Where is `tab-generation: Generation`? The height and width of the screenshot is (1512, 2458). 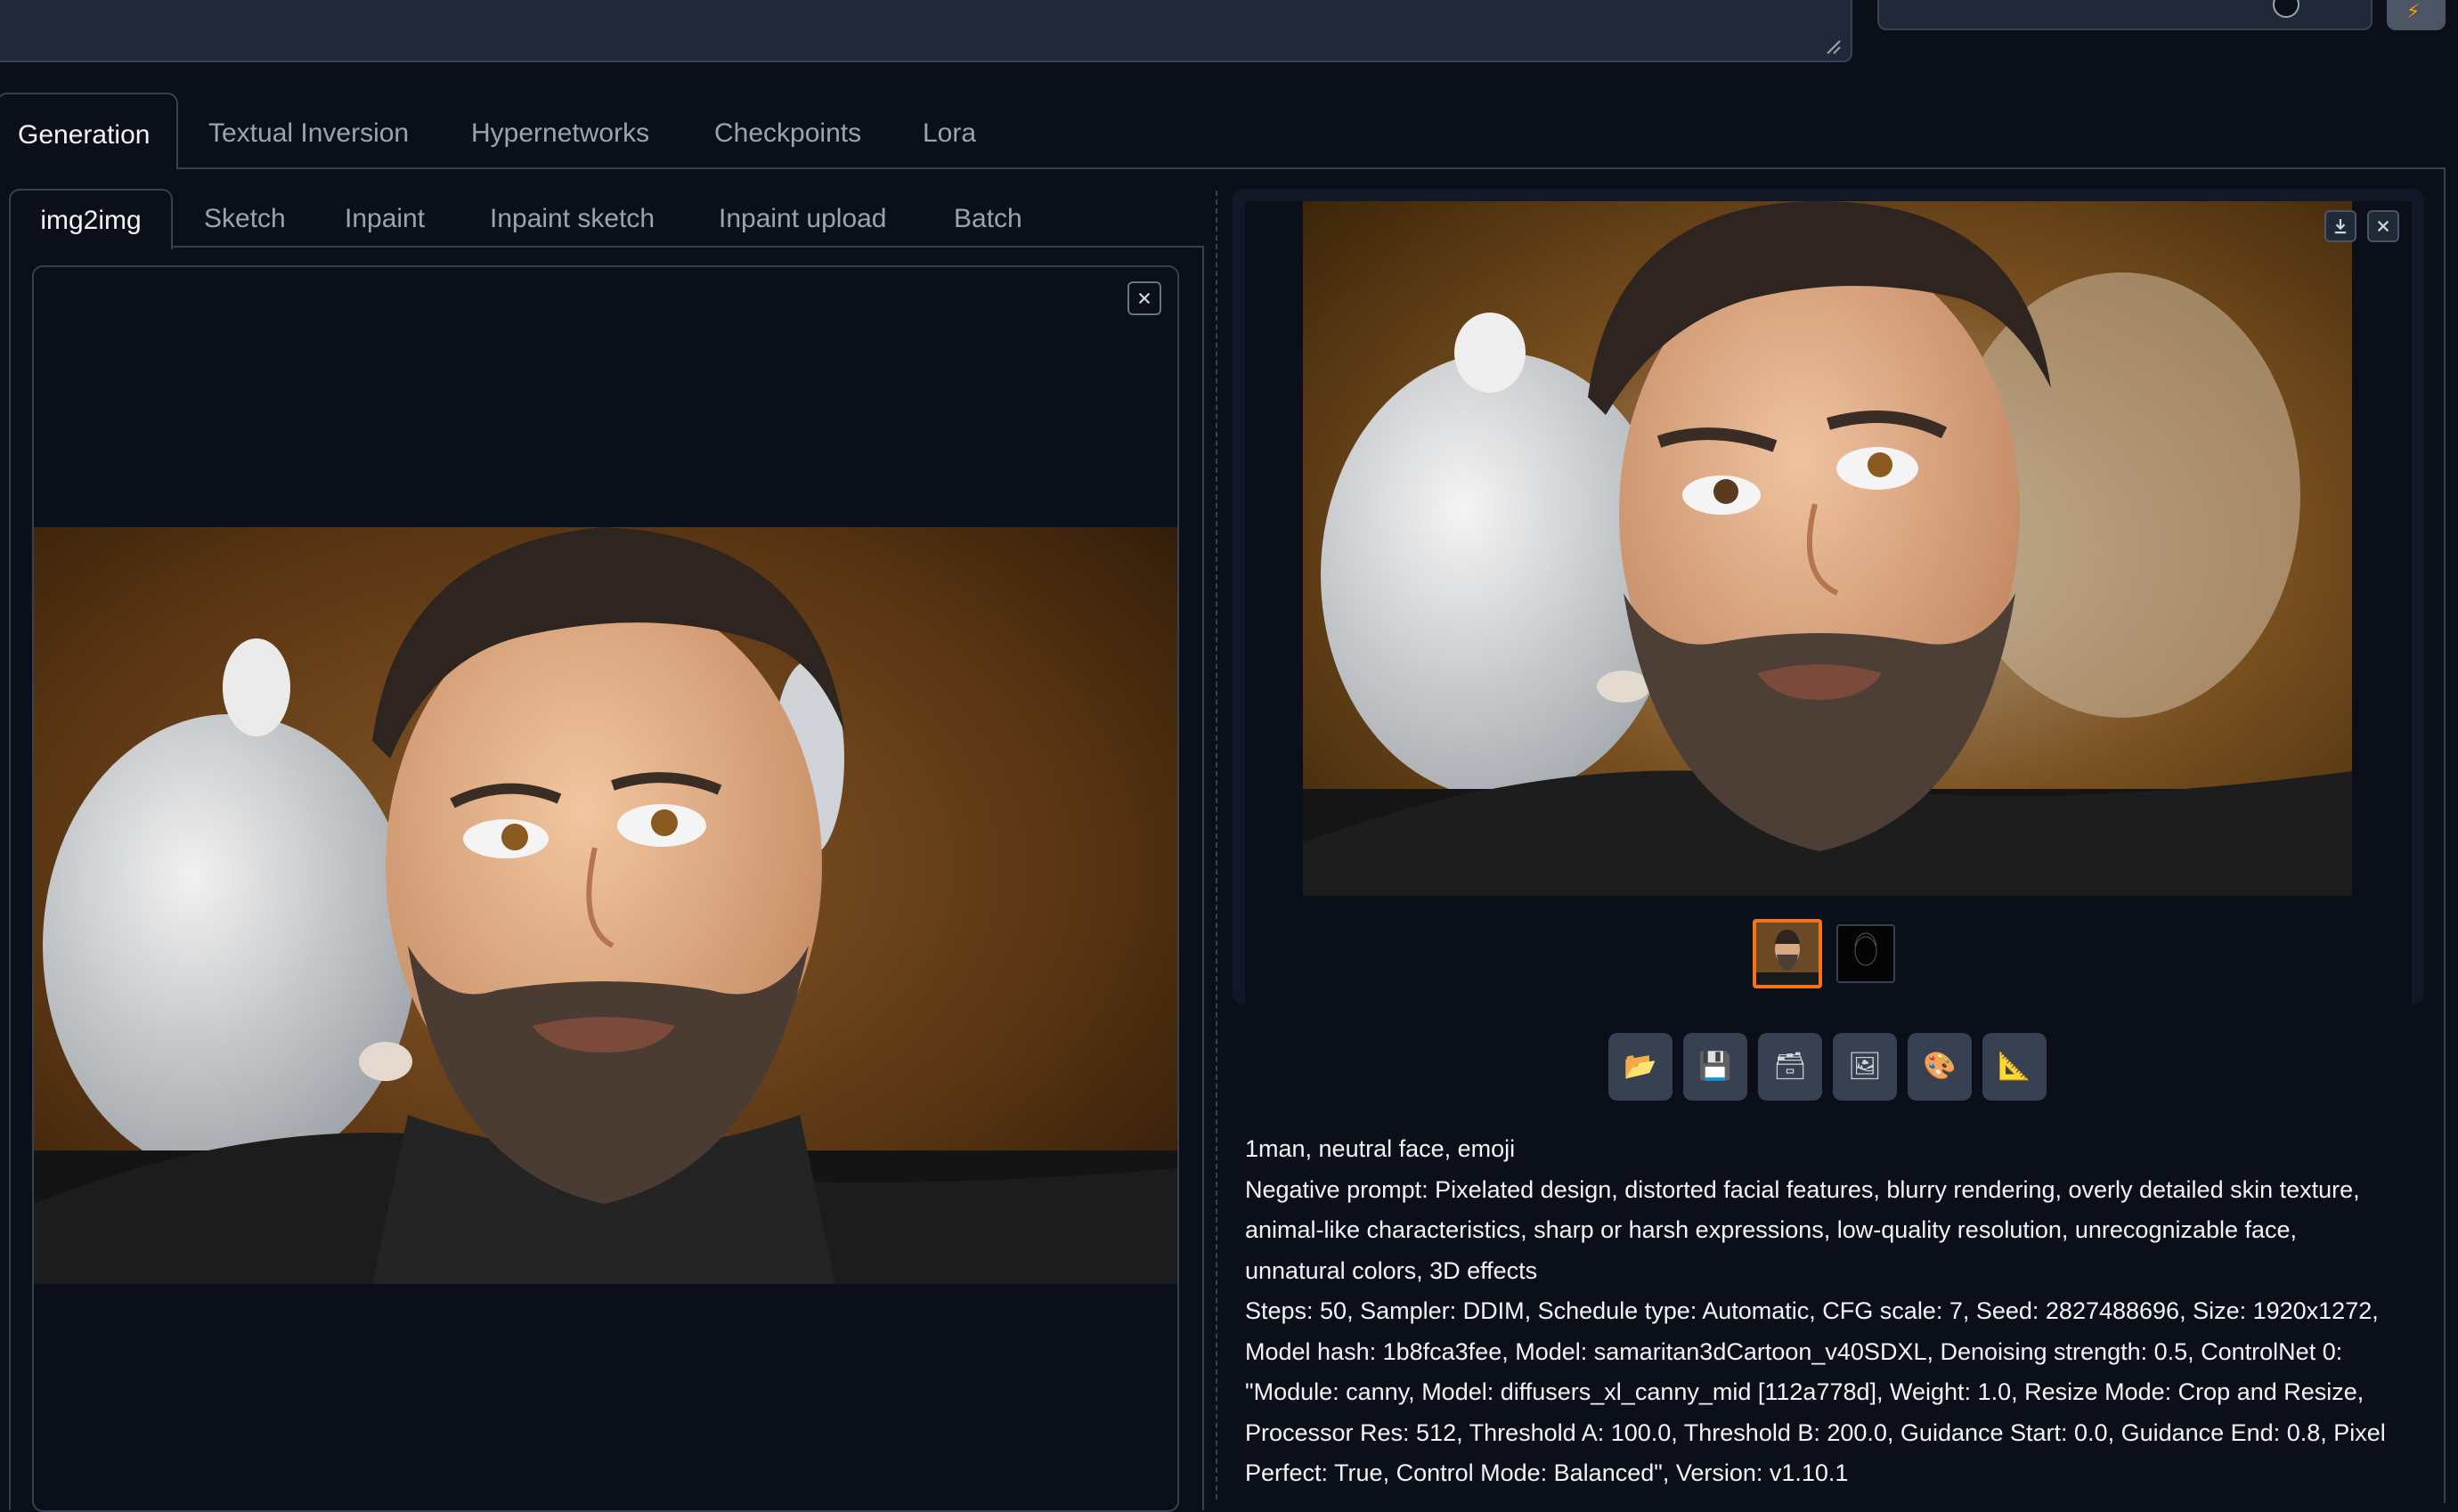 tab-generation: Generation is located at coordinates (89, 131).